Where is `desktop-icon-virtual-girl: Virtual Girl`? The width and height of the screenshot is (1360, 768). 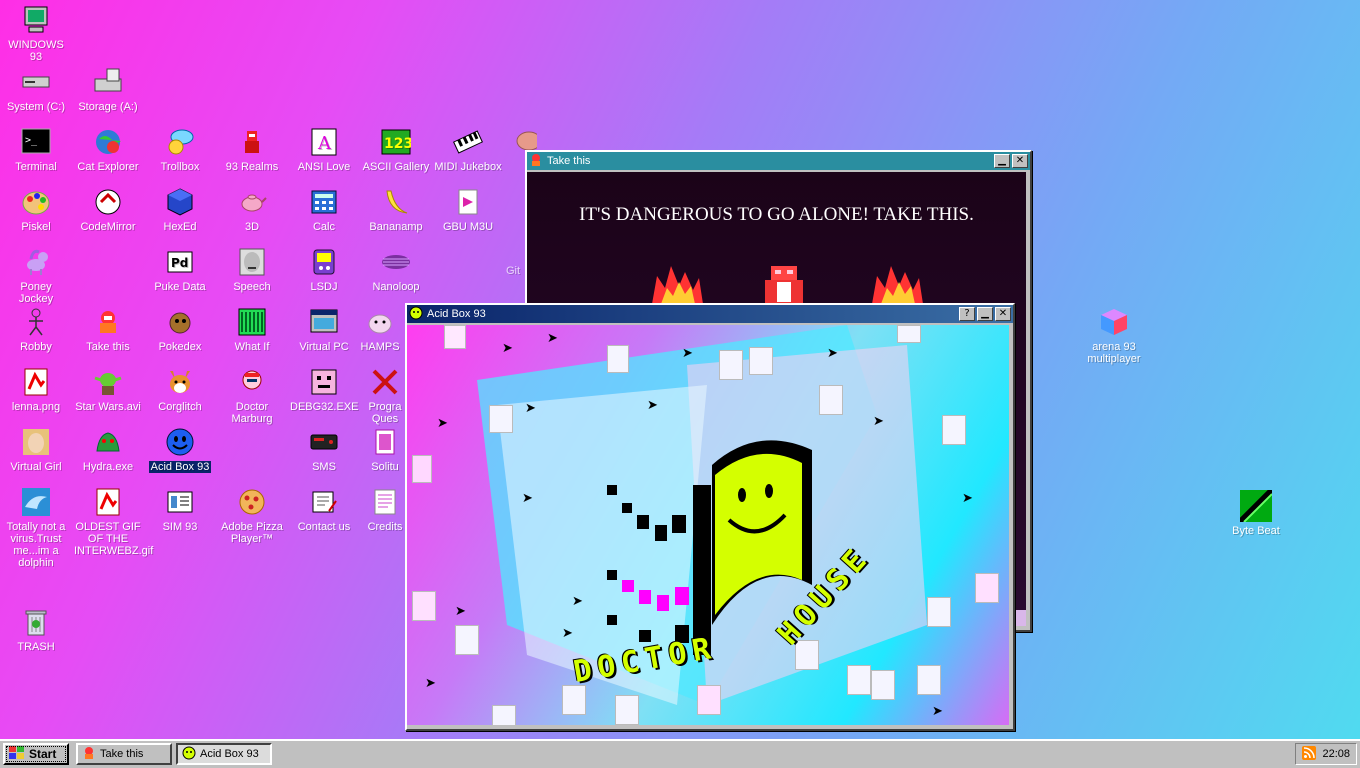 desktop-icon-virtual-girl: Virtual Girl is located at coordinates (36, 449).